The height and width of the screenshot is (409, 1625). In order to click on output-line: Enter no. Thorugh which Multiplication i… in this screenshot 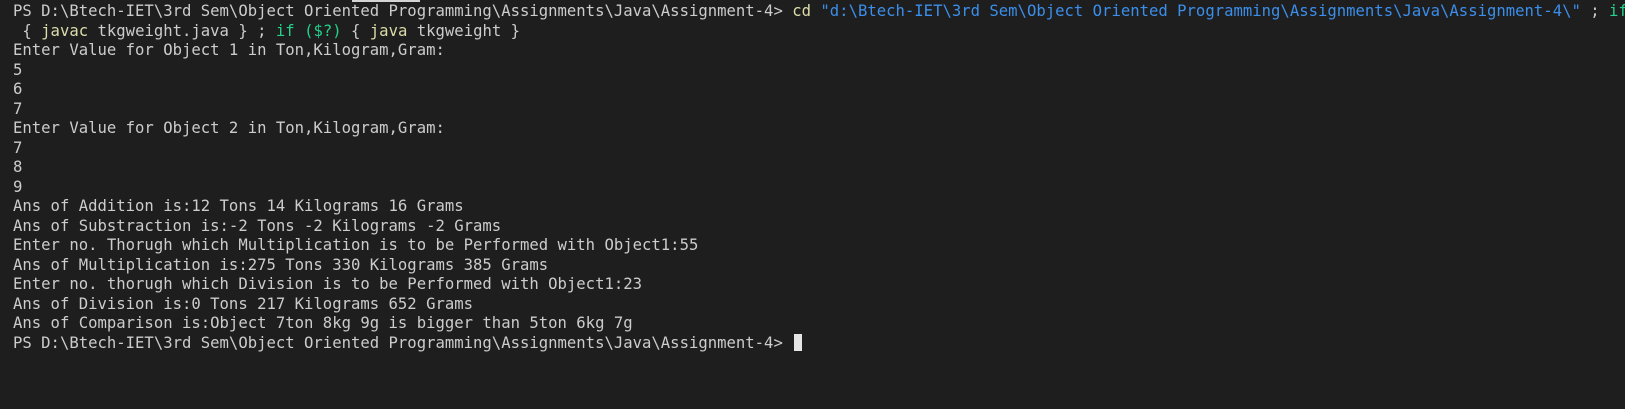, I will do `click(356, 245)`.